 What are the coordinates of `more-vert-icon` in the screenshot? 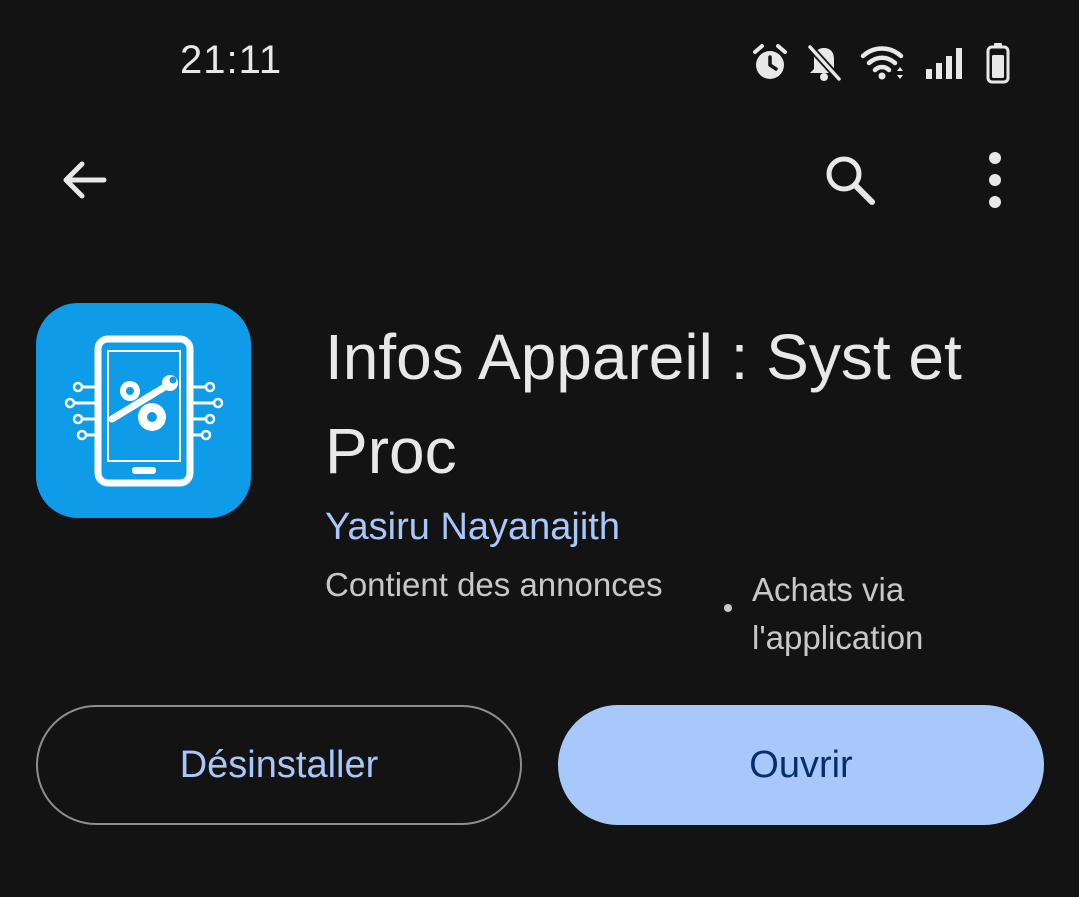 It's located at (995, 180).